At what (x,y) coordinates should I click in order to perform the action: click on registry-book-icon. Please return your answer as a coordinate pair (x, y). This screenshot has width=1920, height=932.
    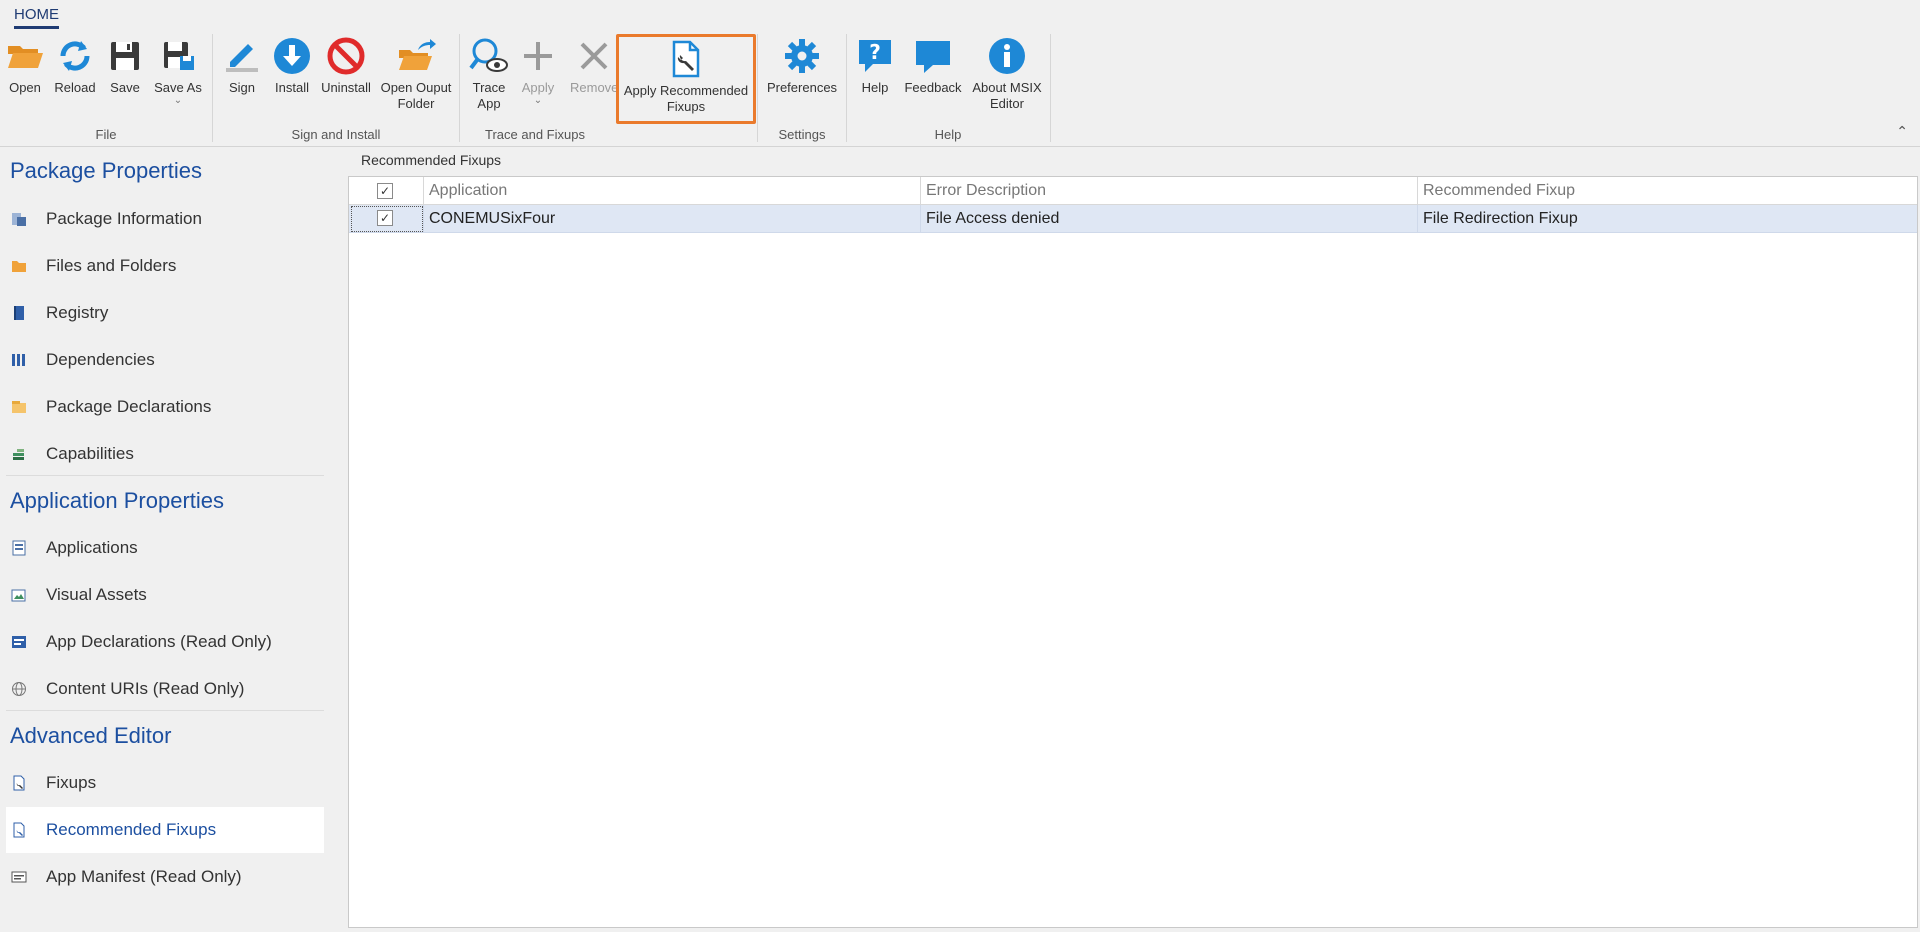
    Looking at the image, I should click on (19, 313).